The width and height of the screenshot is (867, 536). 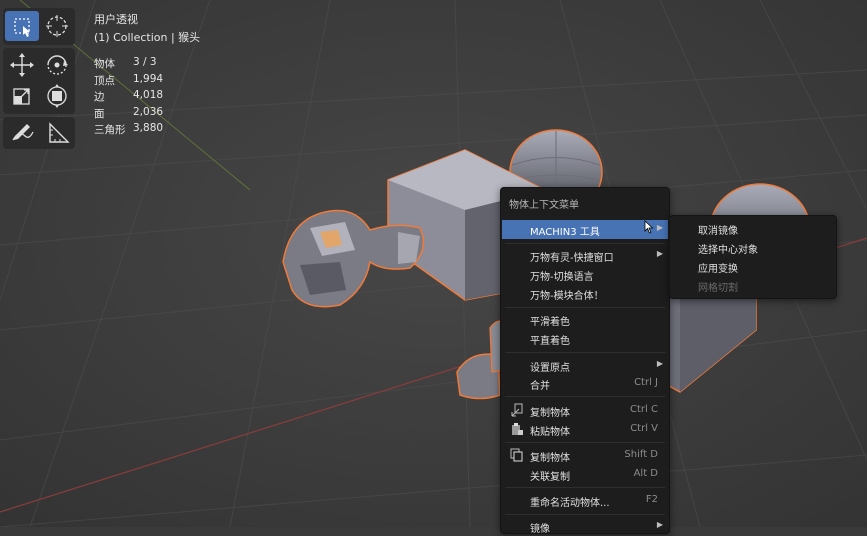 I want to click on menu-item-paste-objects: 粘贴物体 Ctrl V, so click(x=585, y=429).